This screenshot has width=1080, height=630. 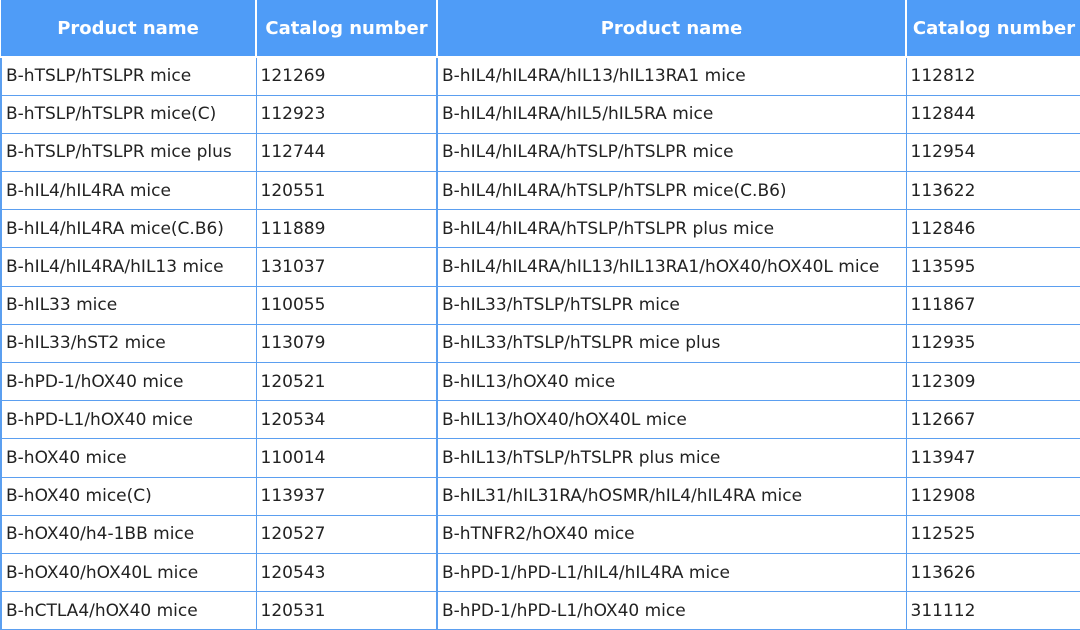 I want to click on catalog-number-cell: 113622, so click(x=992, y=191).